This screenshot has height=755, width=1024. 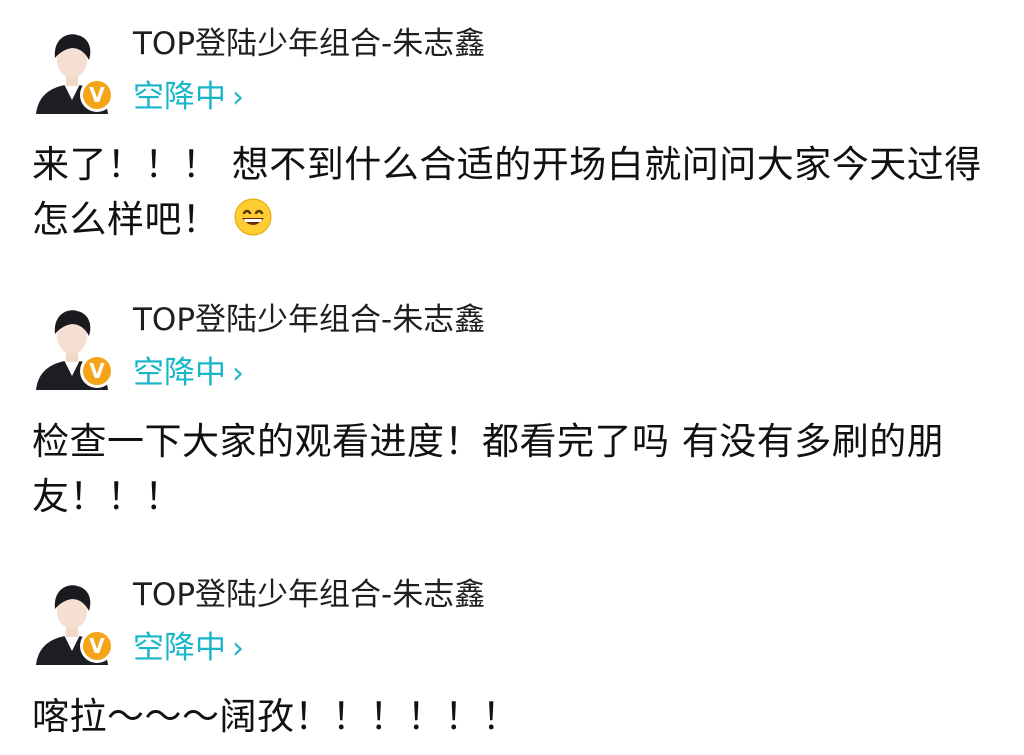 I want to click on post-text-content: 检查一下大家的观看进度！都看完了吗 有没有多刷的朋友！！！, so click(x=488, y=469).